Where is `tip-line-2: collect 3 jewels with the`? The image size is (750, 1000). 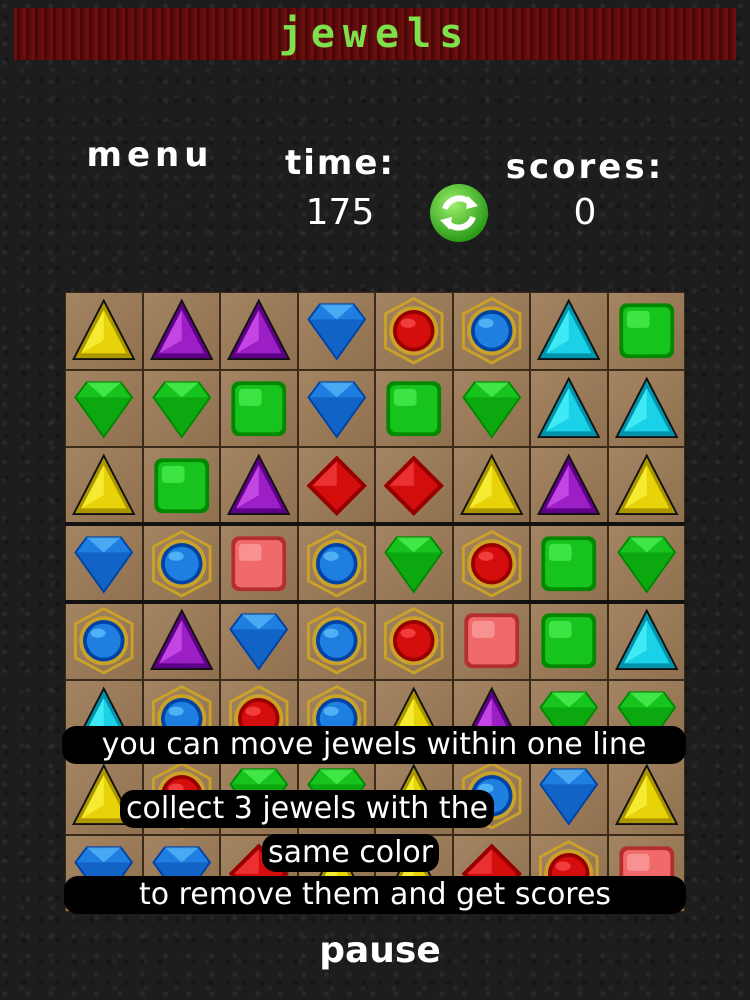
tip-line-2: collect 3 jewels with the is located at coordinates (307, 809).